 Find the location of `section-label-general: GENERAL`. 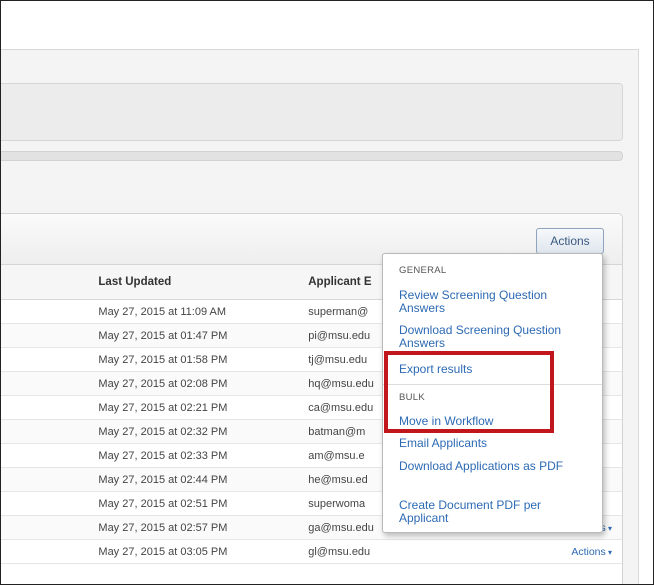

section-label-general: GENERAL is located at coordinates (423, 270).